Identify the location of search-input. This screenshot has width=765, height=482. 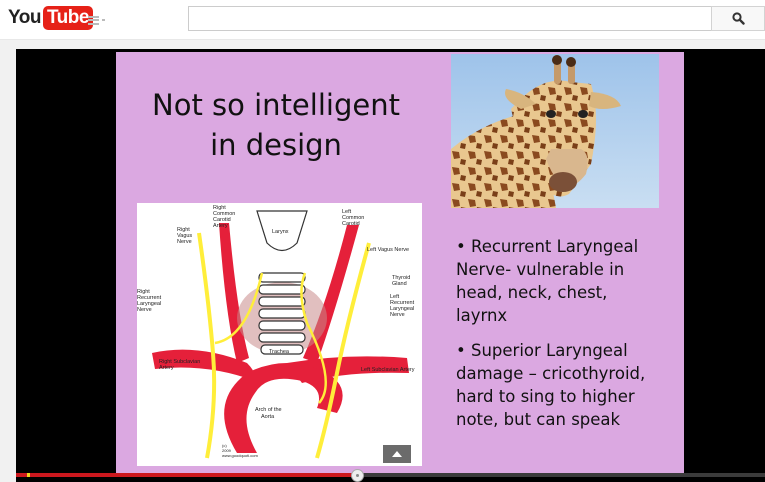
(450, 18).